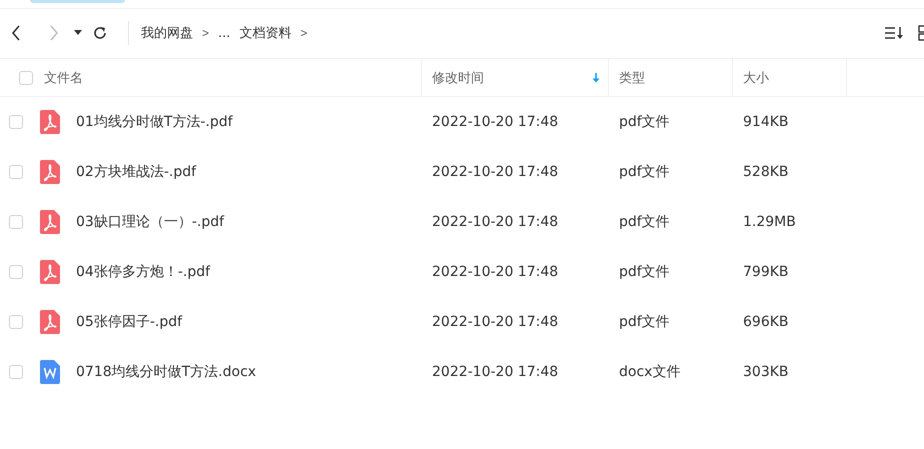  What do you see at coordinates (769, 222) in the screenshot?
I see `file-size: 1.29MB` at bounding box center [769, 222].